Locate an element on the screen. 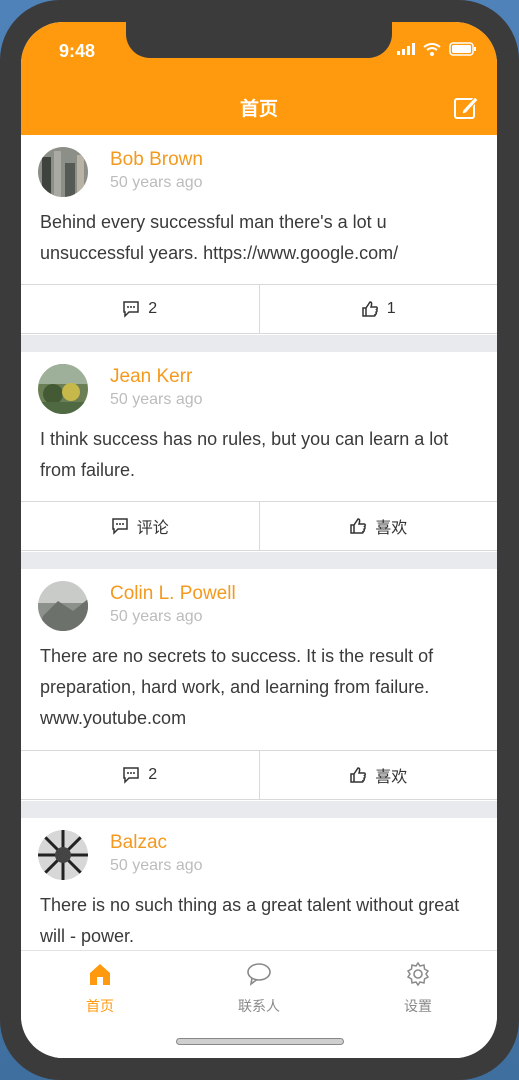 The width and height of the screenshot is (519, 1080). post-actions: 评论 喜欢 is located at coordinates (259, 526).